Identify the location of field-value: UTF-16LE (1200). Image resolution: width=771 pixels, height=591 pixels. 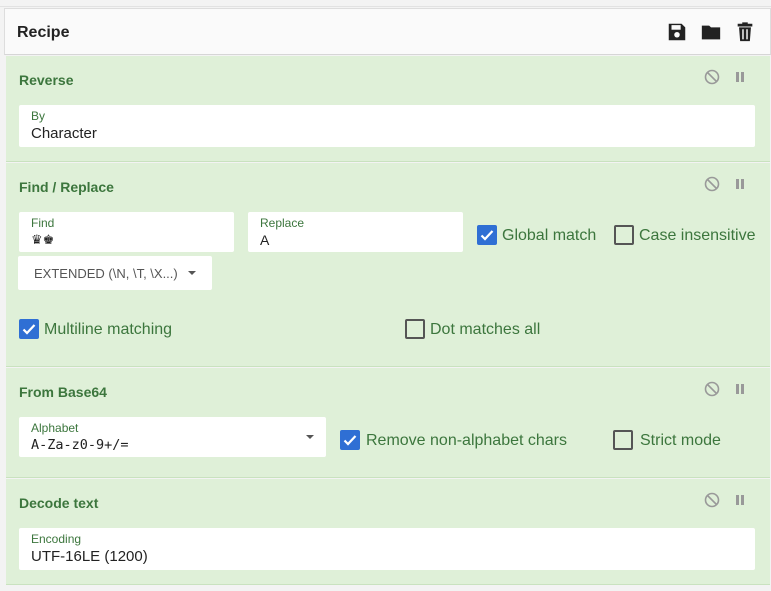
(89, 556).